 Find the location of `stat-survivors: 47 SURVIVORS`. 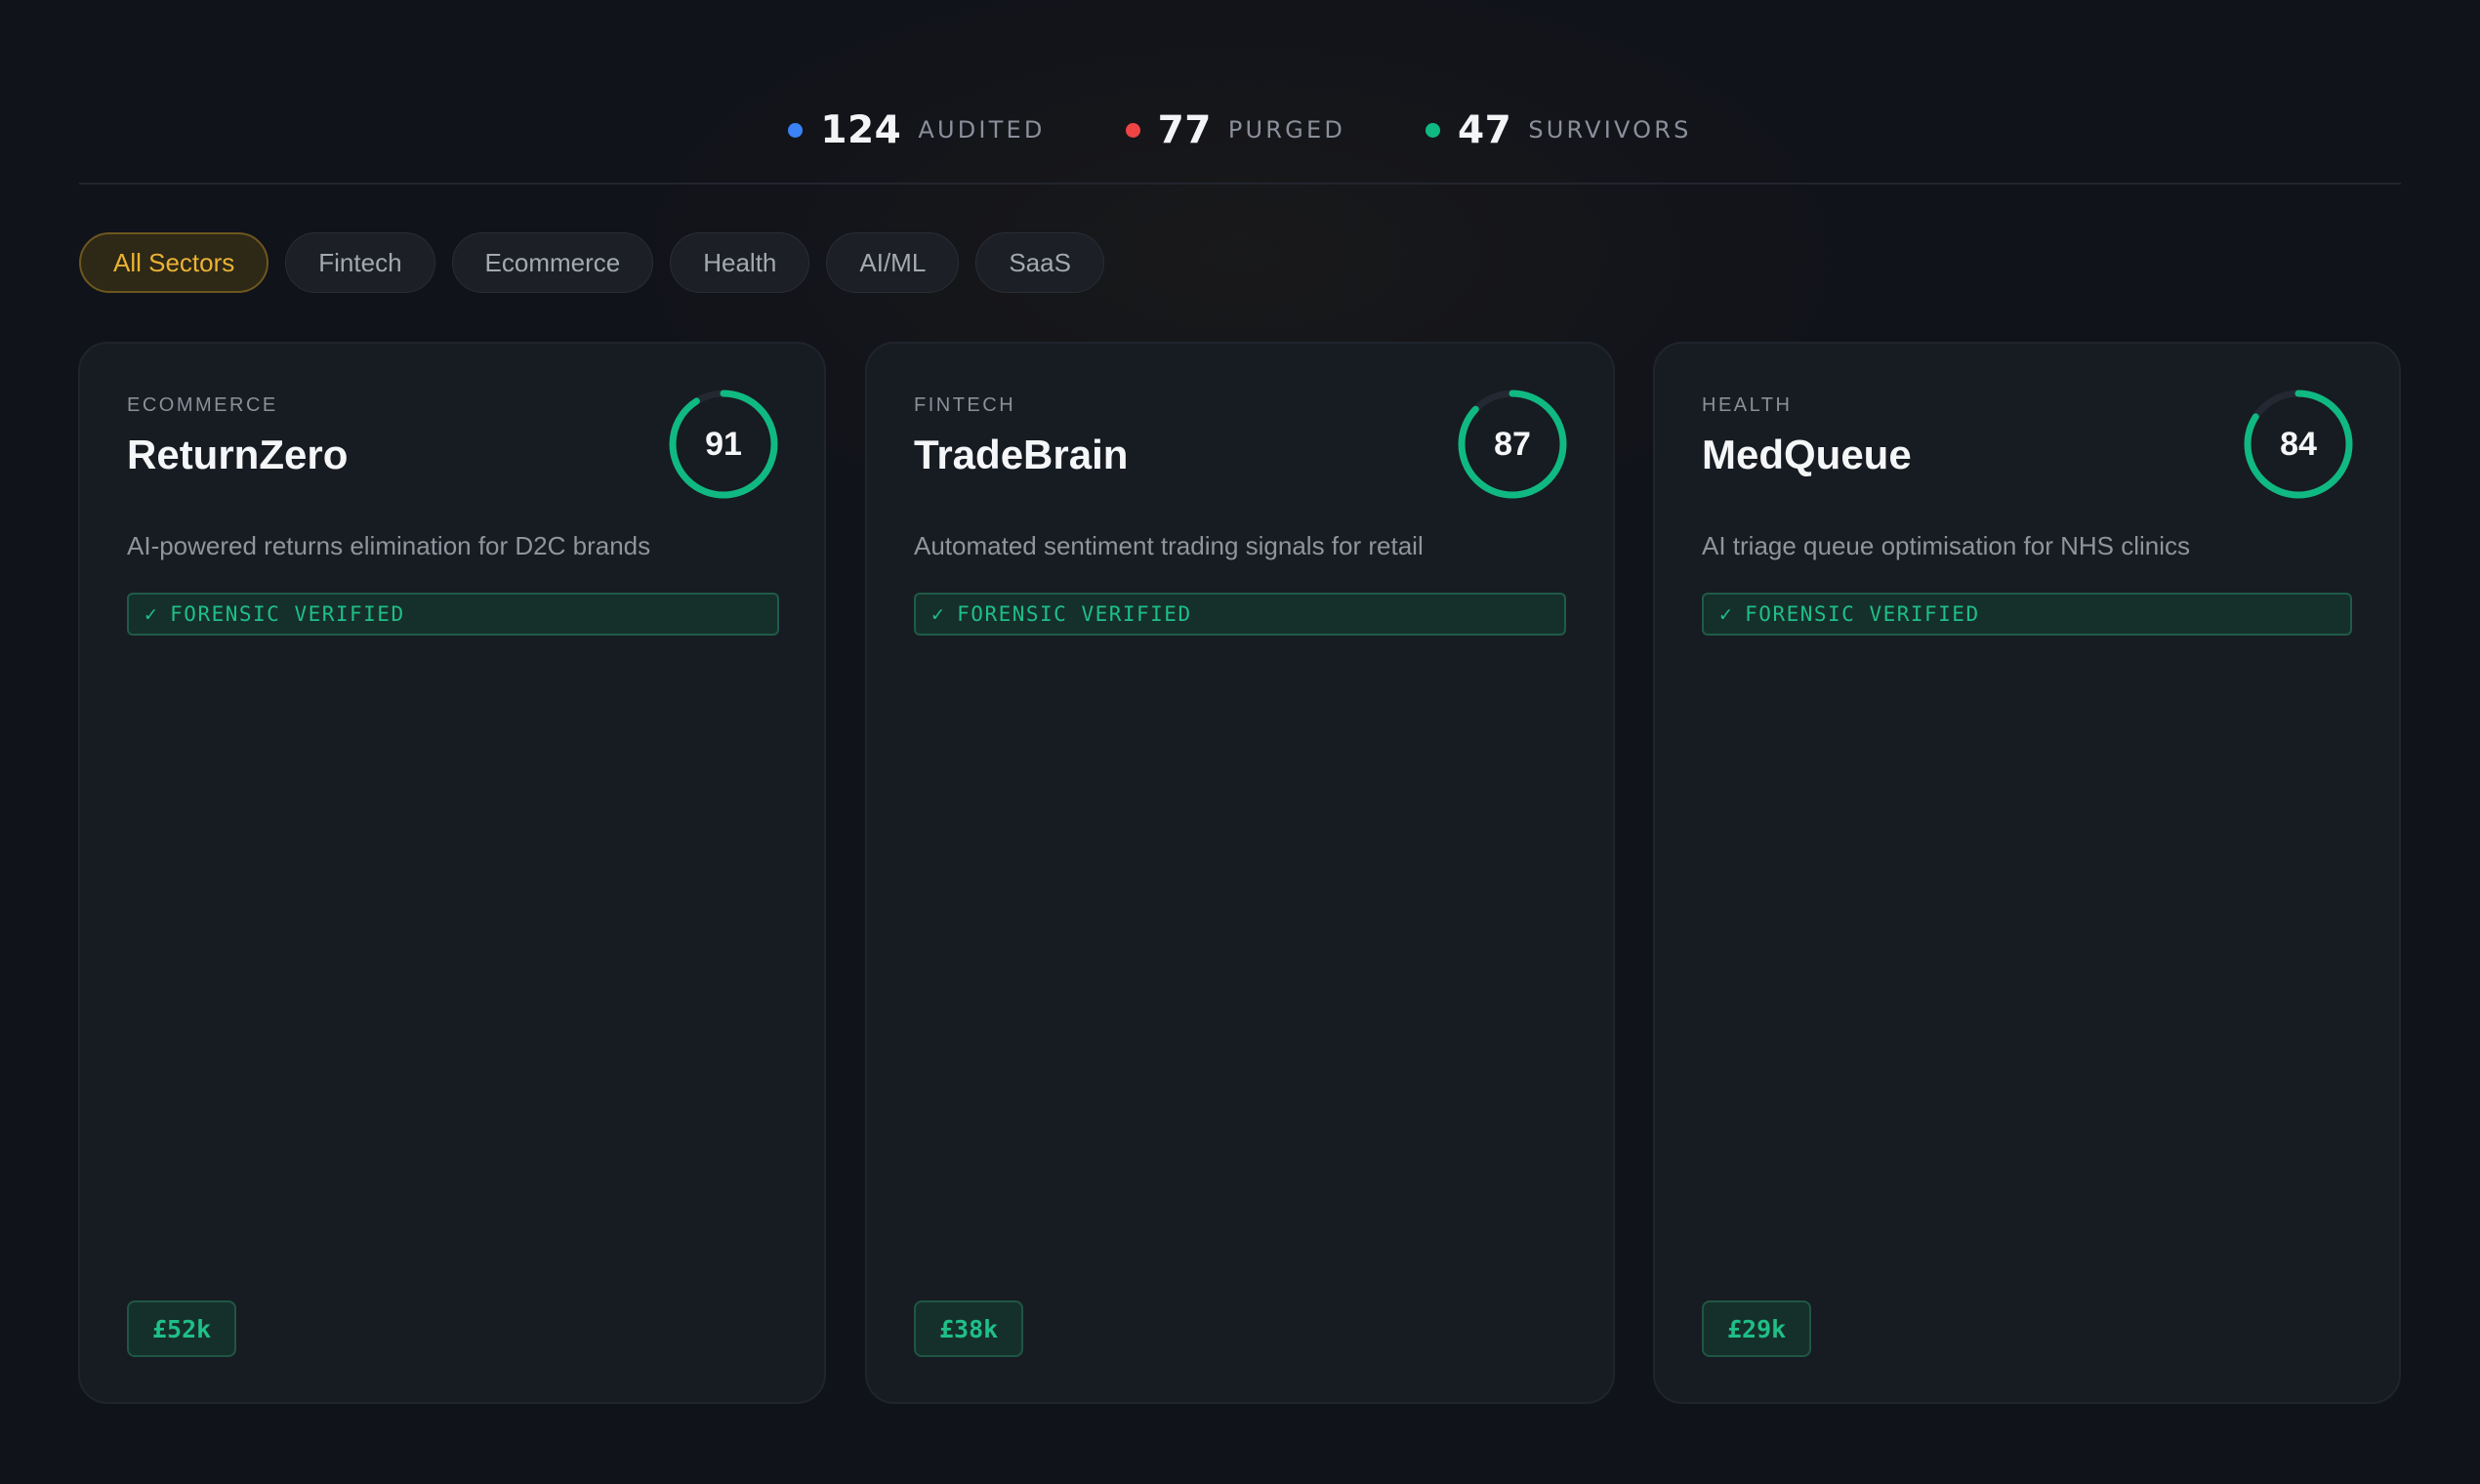

stat-survivors: 47 SURVIVORS is located at coordinates (1559, 130).